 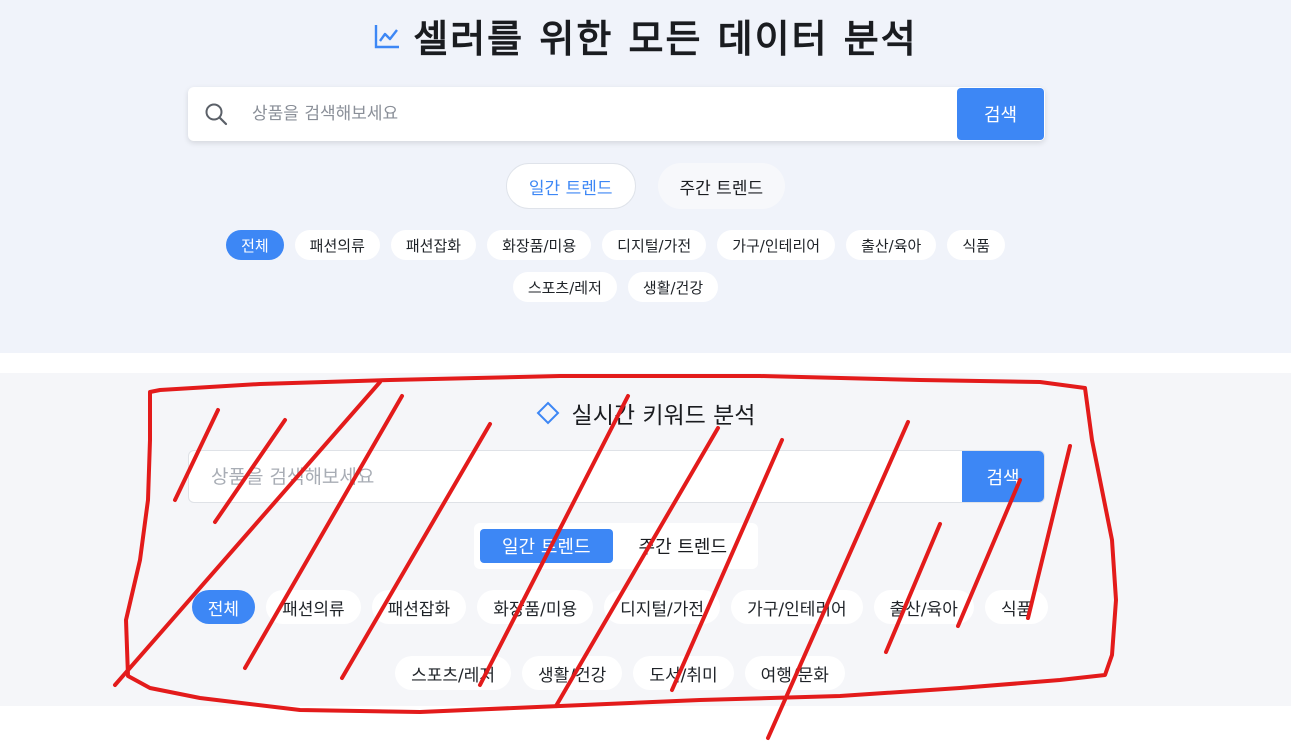 What do you see at coordinates (1000, 114) in the screenshot?
I see `hero-search-button: 검색` at bounding box center [1000, 114].